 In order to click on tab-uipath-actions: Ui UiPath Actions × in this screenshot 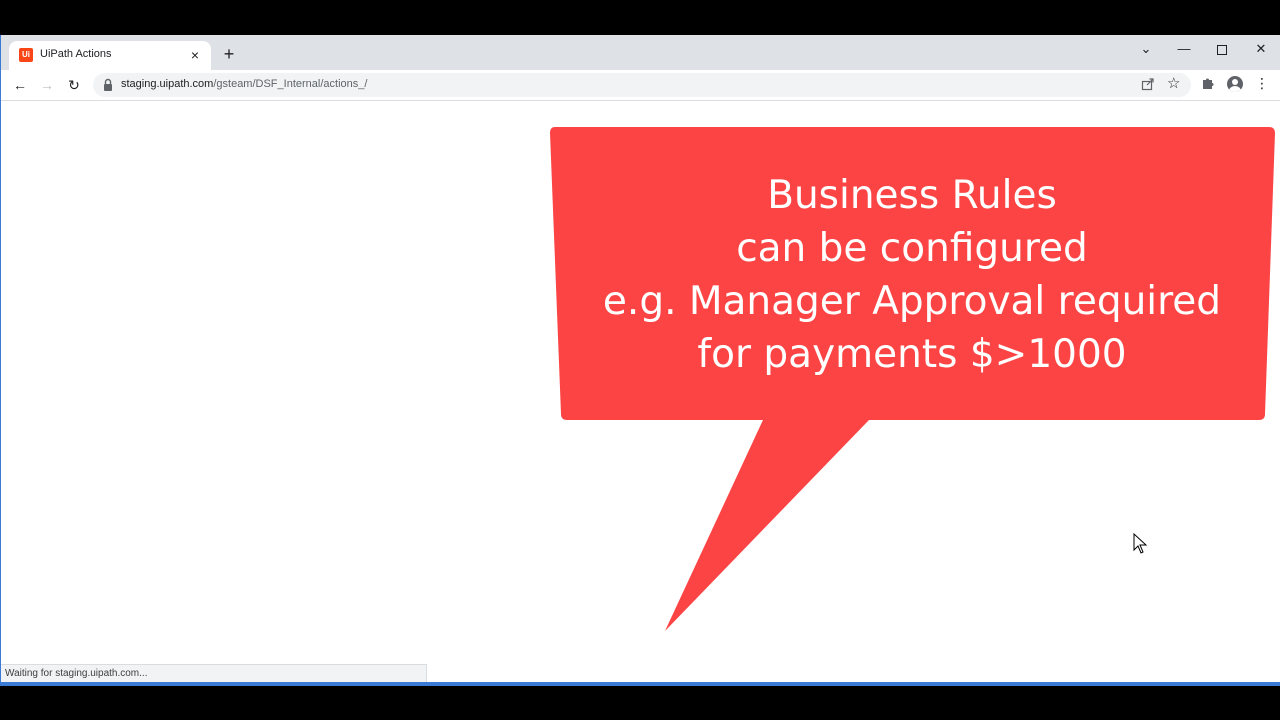, I will do `click(110, 55)`.